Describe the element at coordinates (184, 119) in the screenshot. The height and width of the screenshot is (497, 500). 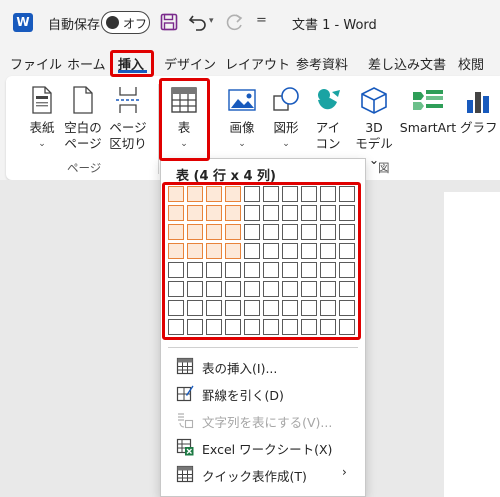
I see `table-button: 表 ⌄` at that location.